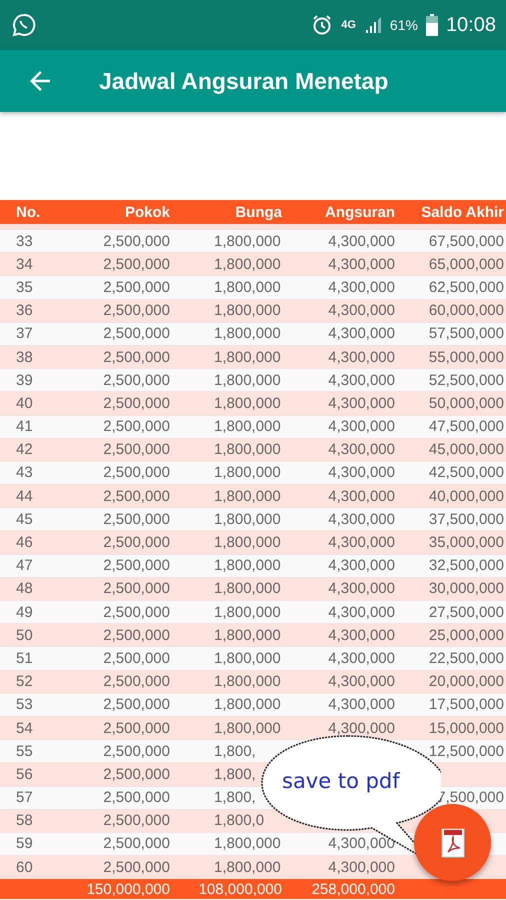 Image resolution: width=506 pixels, height=900 pixels. What do you see at coordinates (452, 843) in the screenshot?
I see `pdf-file-icon` at bounding box center [452, 843].